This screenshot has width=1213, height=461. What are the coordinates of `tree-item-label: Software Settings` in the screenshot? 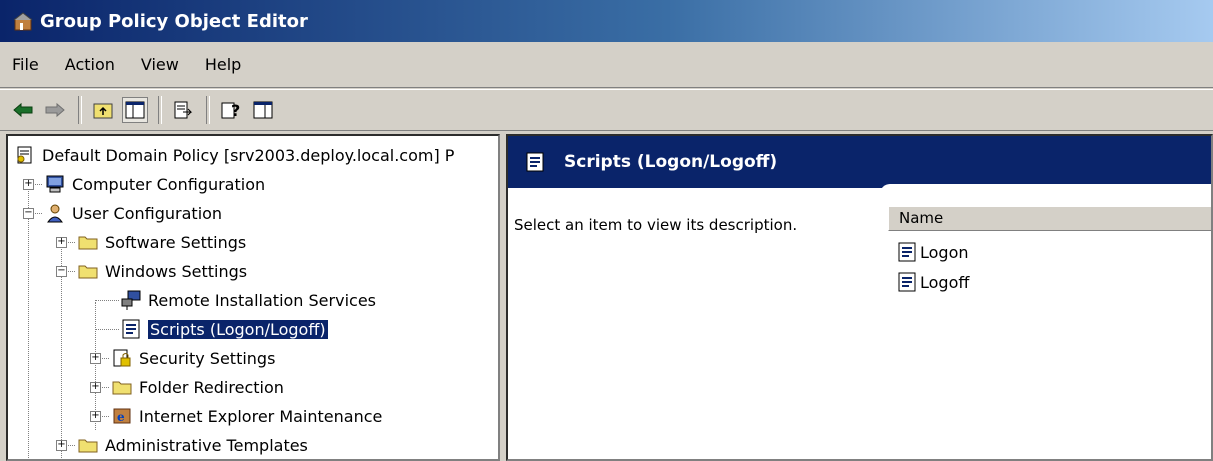 It's located at (176, 242).